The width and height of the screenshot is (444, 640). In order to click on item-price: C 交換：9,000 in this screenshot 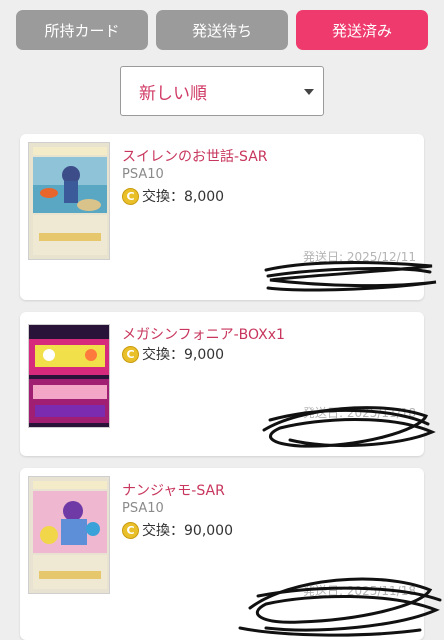, I will do `click(173, 354)`.